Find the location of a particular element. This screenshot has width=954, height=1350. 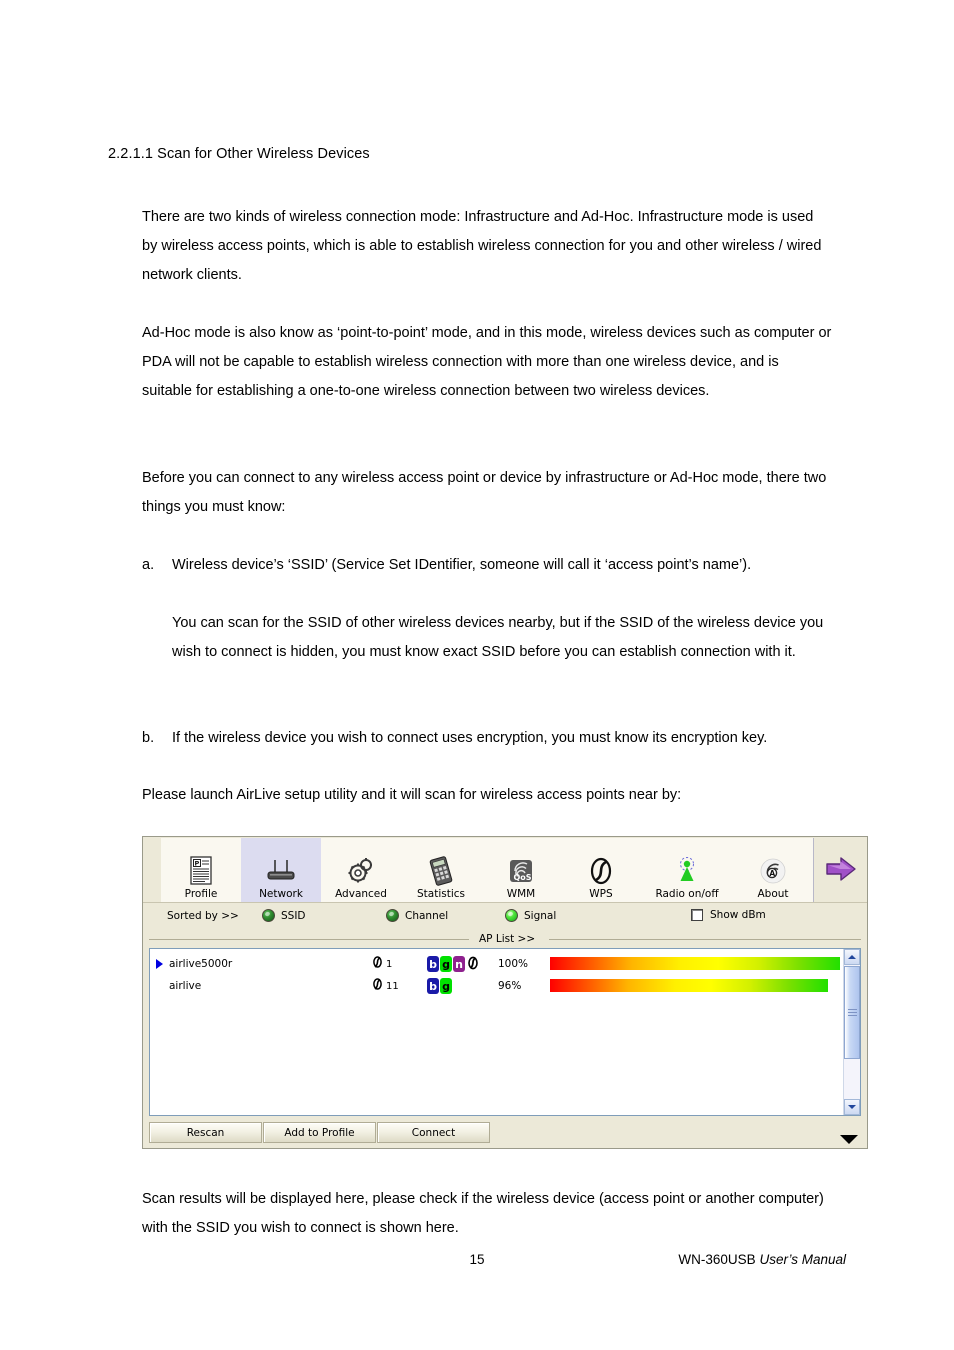

wps-capable-icon is located at coordinates (473, 964).